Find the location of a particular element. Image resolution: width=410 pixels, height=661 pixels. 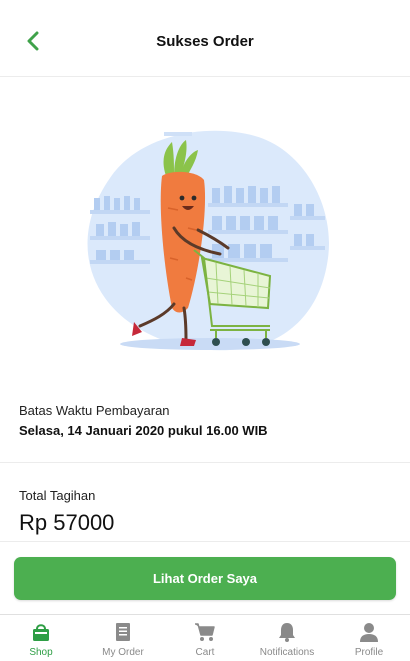

deadline-label: Batas Waktu Pembayaran is located at coordinates (94, 410).